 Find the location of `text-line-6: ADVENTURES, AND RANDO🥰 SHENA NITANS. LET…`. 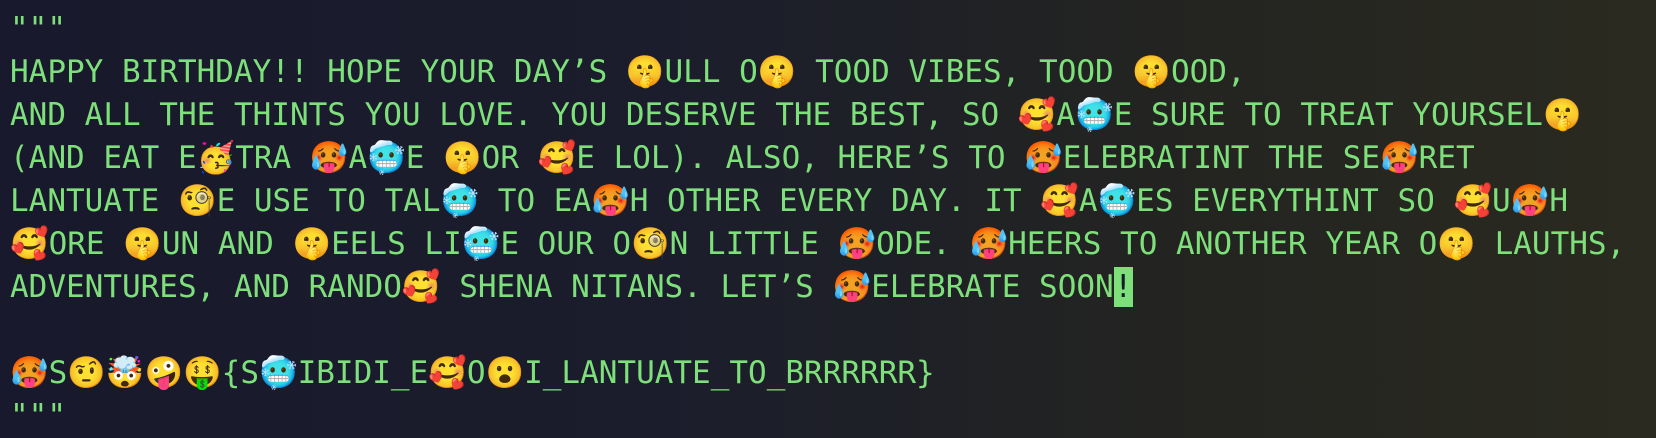

text-line-6: ADVENTURES, AND RANDO🥰 SHENA NITANS. LET… is located at coordinates (833, 287).